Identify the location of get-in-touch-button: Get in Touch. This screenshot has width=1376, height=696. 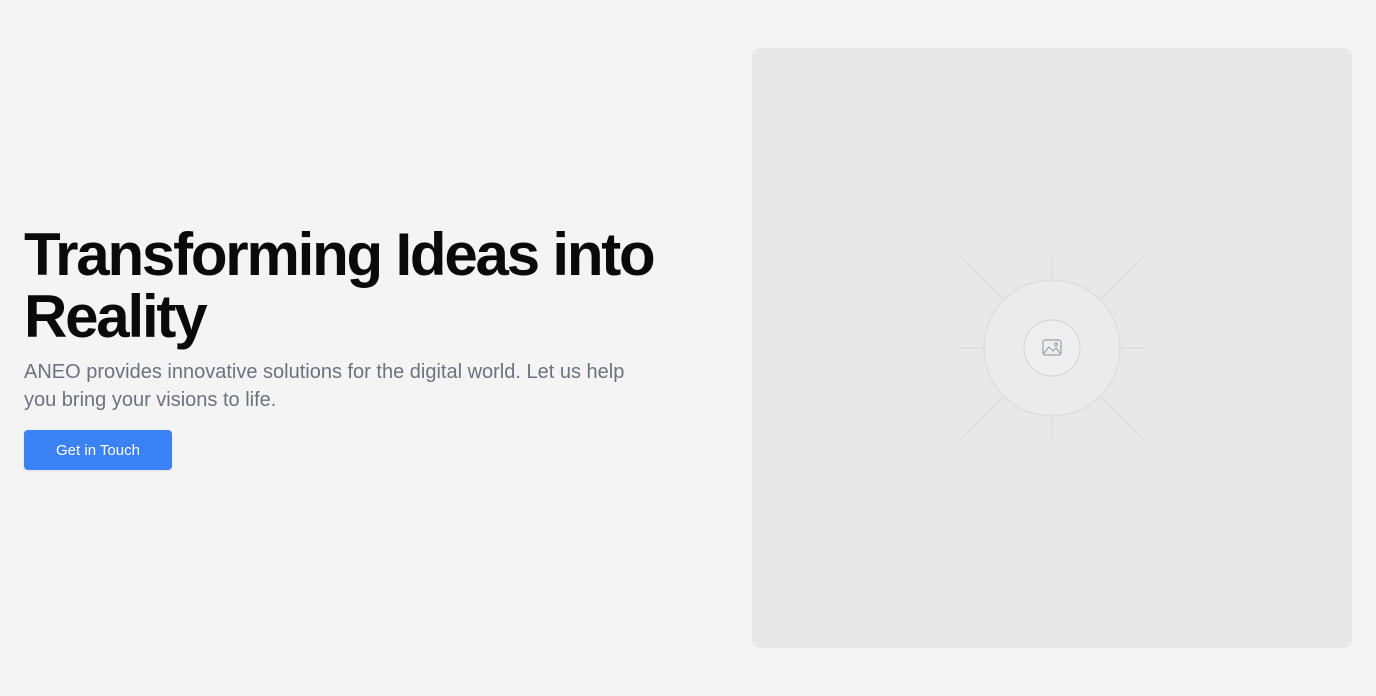
(98, 450).